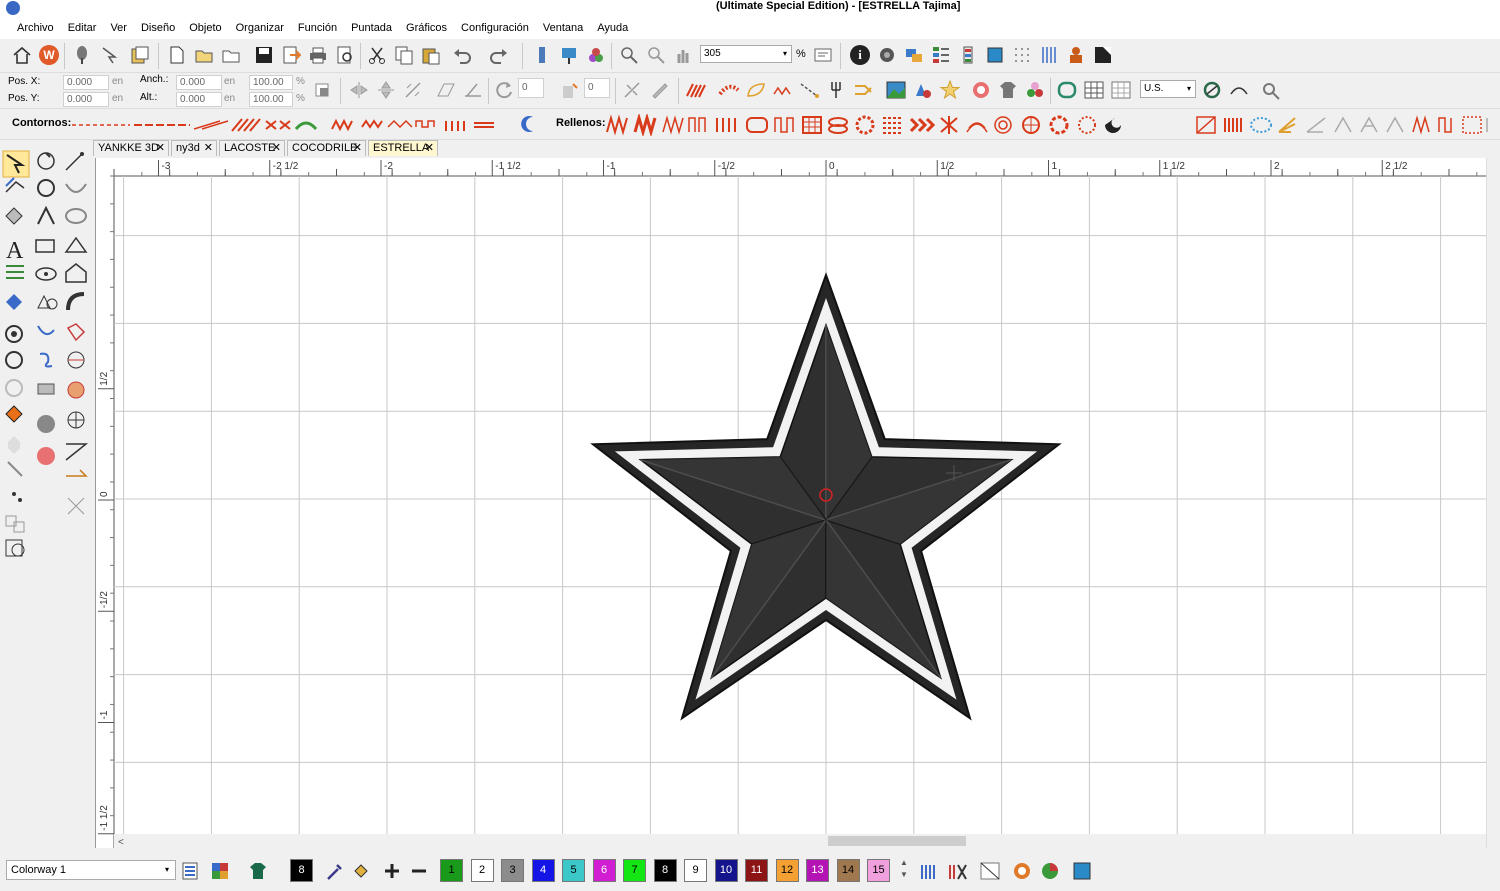 This screenshot has width=1500, height=891. I want to click on house-shape-icon, so click(76, 273).